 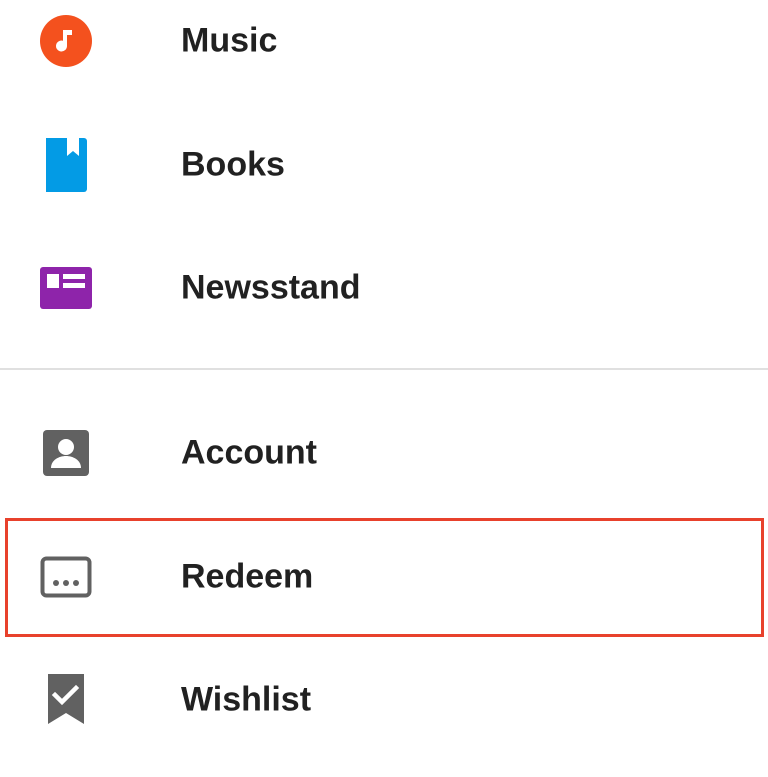 What do you see at coordinates (384, 577) in the screenshot?
I see `menu-item-redeem: Redeem` at bounding box center [384, 577].